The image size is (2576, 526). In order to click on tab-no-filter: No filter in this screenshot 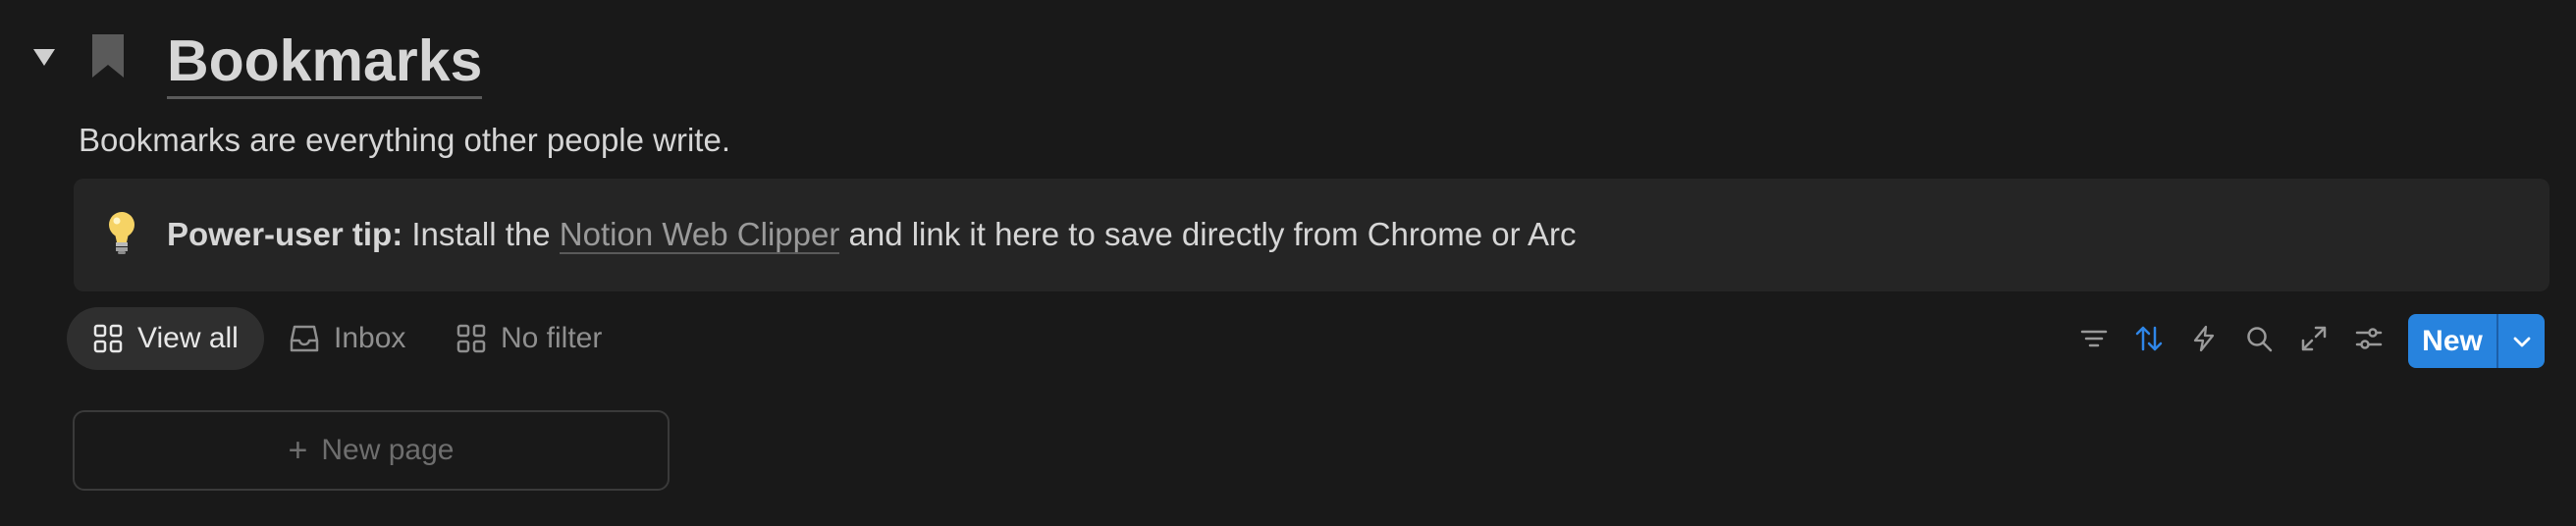, I will do `click(529, 338)`.